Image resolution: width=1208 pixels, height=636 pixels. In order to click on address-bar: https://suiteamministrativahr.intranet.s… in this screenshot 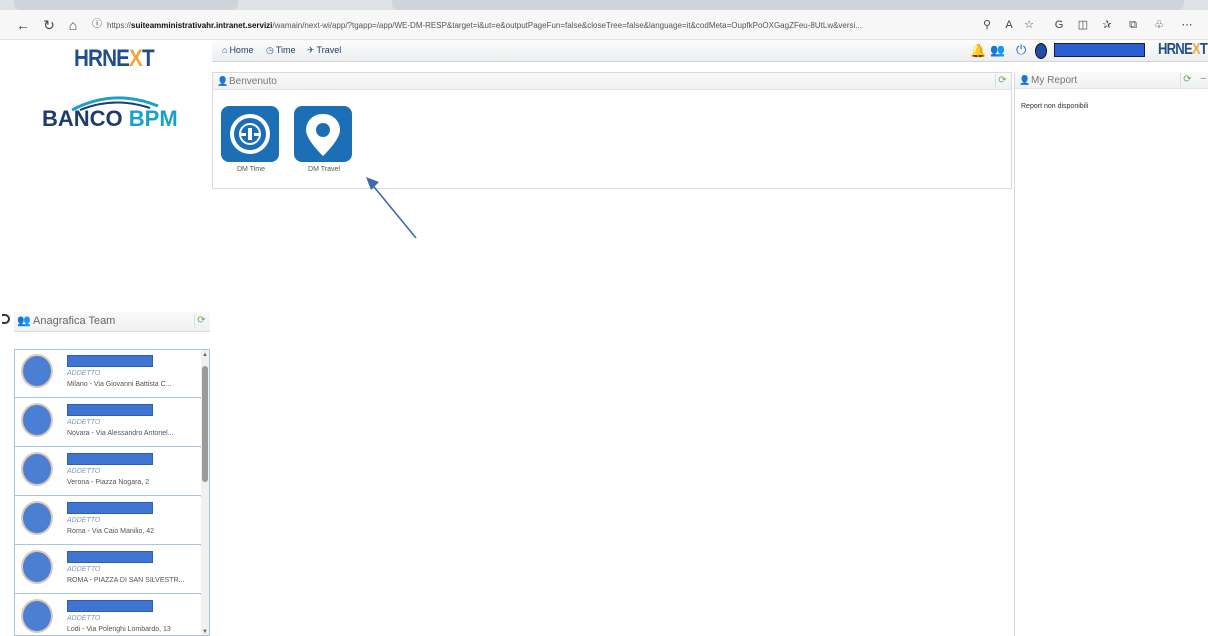, I will do `click(537, 25)`.